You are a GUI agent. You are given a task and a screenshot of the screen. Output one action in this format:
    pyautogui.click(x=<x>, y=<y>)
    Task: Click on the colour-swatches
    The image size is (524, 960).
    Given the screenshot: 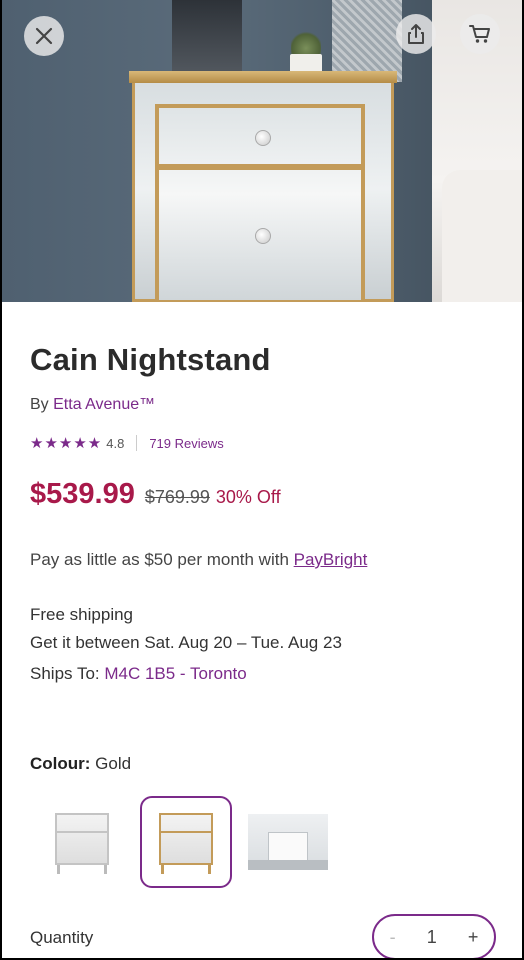 What is the action you would take?
    pyautogui.click(x=196, y=842)
    